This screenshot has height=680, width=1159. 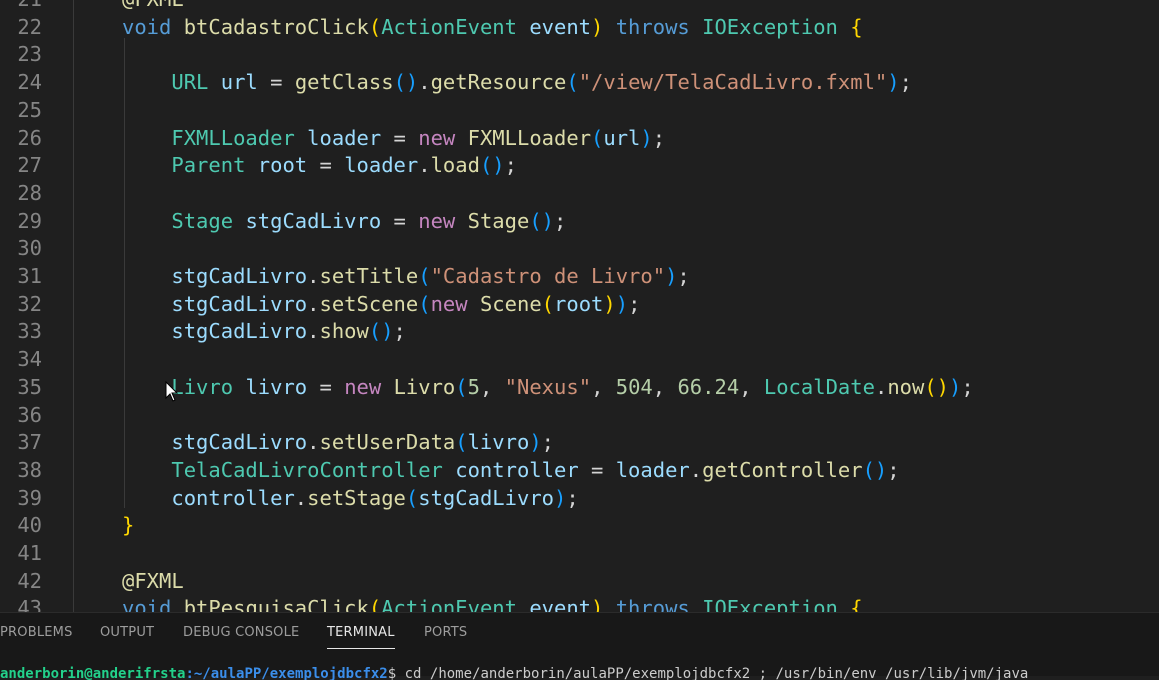 What do you see at coordinates (445, 632) in the screenshot?
I see `tab-ports: PORTS` at bounding box center [445, 632].